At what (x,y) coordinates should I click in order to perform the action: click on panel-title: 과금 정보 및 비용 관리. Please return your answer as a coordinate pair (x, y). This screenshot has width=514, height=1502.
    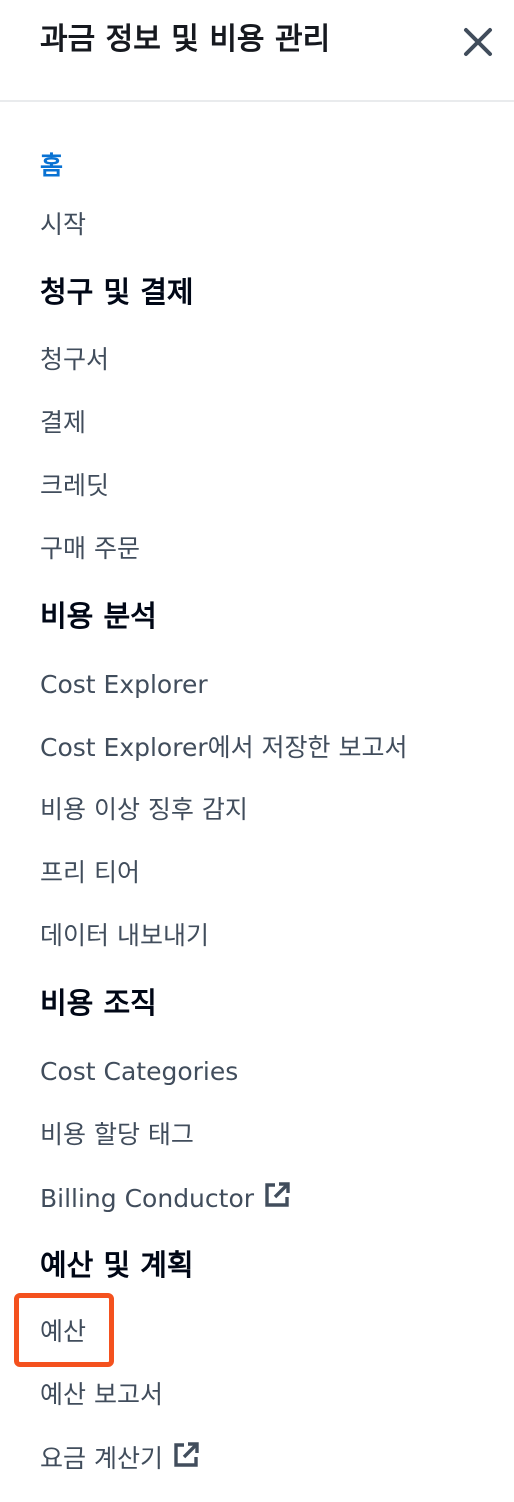
    Looking at the image, I should click on (185, 39).